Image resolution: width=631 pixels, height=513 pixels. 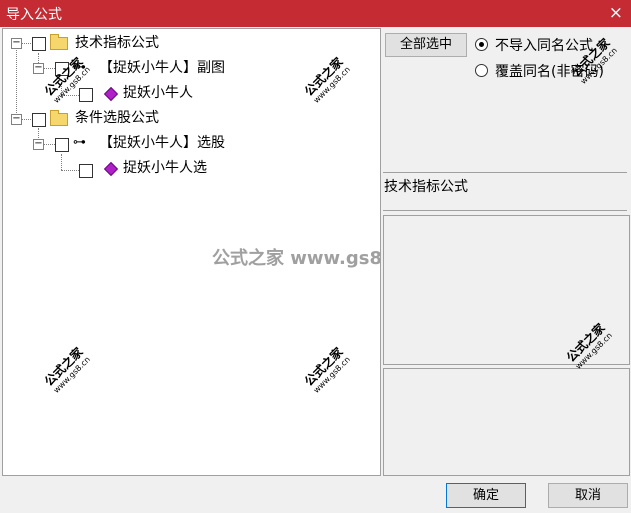 I want to click on tree-item-label: 【捉妖小牛人】选股, so click(x=162, y=143).